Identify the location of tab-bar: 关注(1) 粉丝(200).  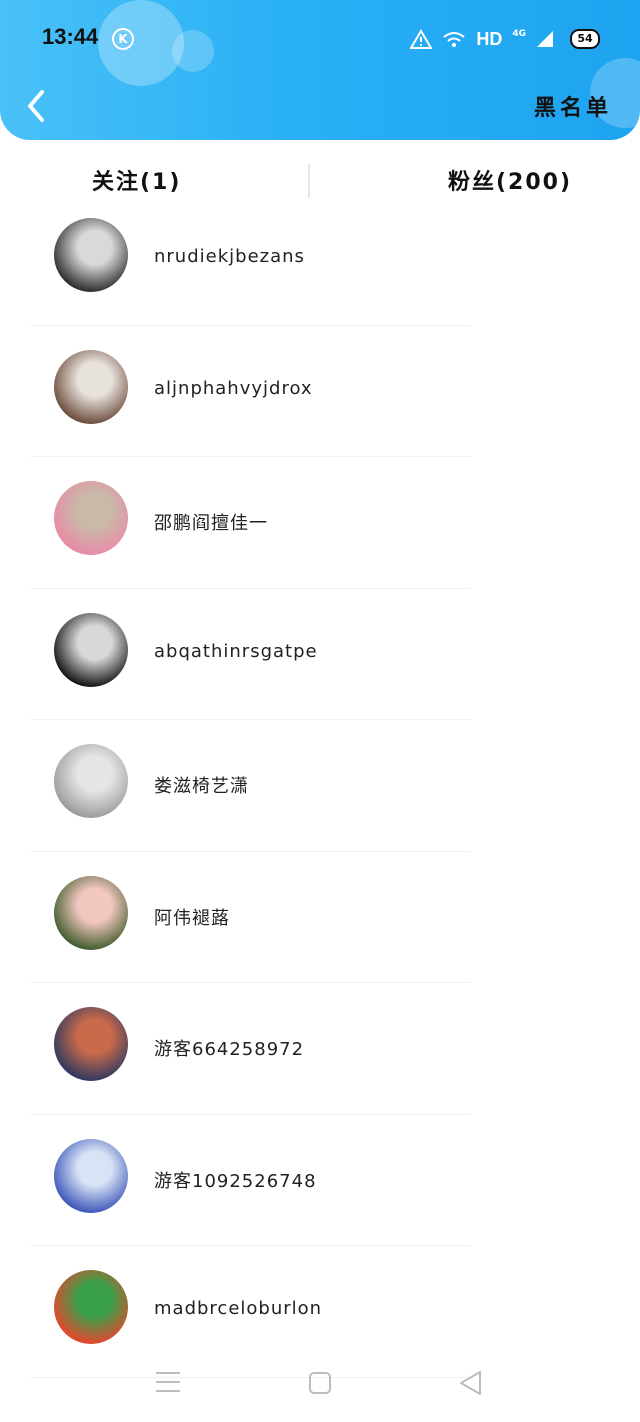
(320, 182).